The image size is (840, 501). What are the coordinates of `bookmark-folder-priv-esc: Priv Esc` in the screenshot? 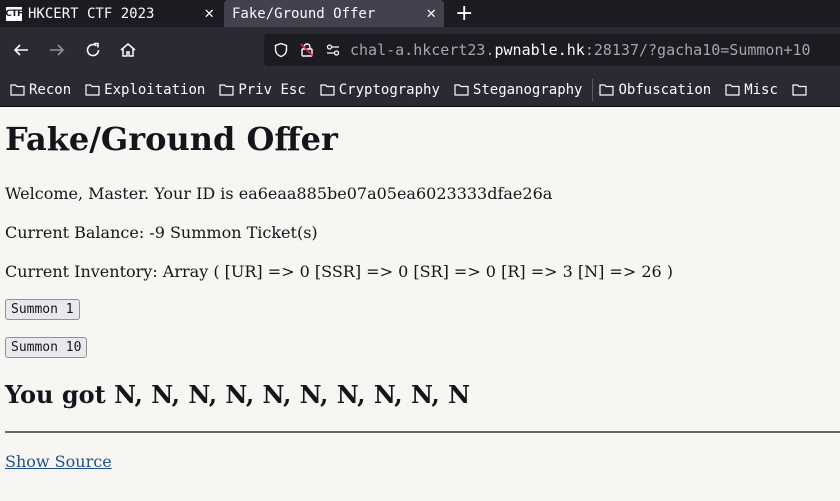 It's located at (262, 89).